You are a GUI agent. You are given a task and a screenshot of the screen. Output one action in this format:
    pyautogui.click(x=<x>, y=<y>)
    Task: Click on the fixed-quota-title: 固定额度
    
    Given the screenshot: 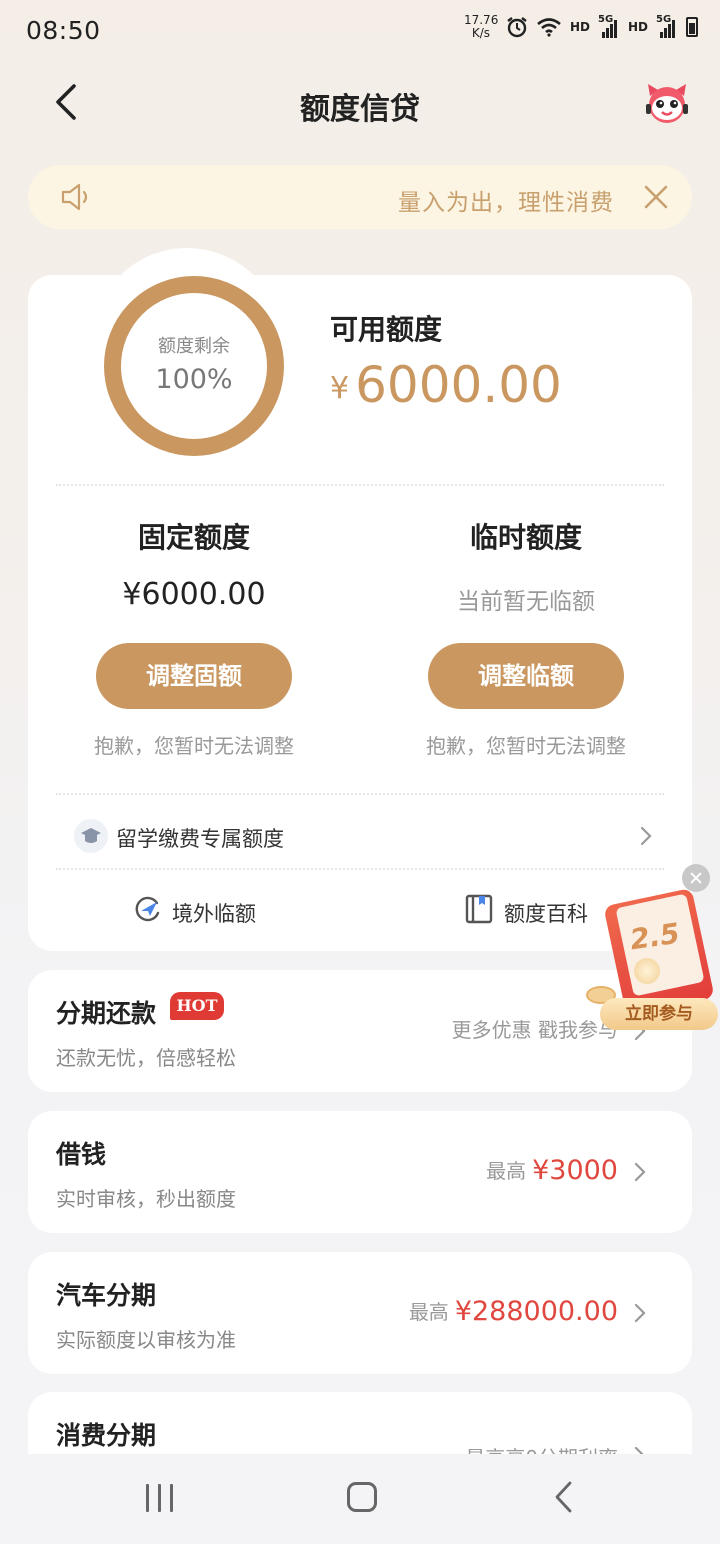 What is the action you would take?
    pyautogui.click(x=193, y=537)
    